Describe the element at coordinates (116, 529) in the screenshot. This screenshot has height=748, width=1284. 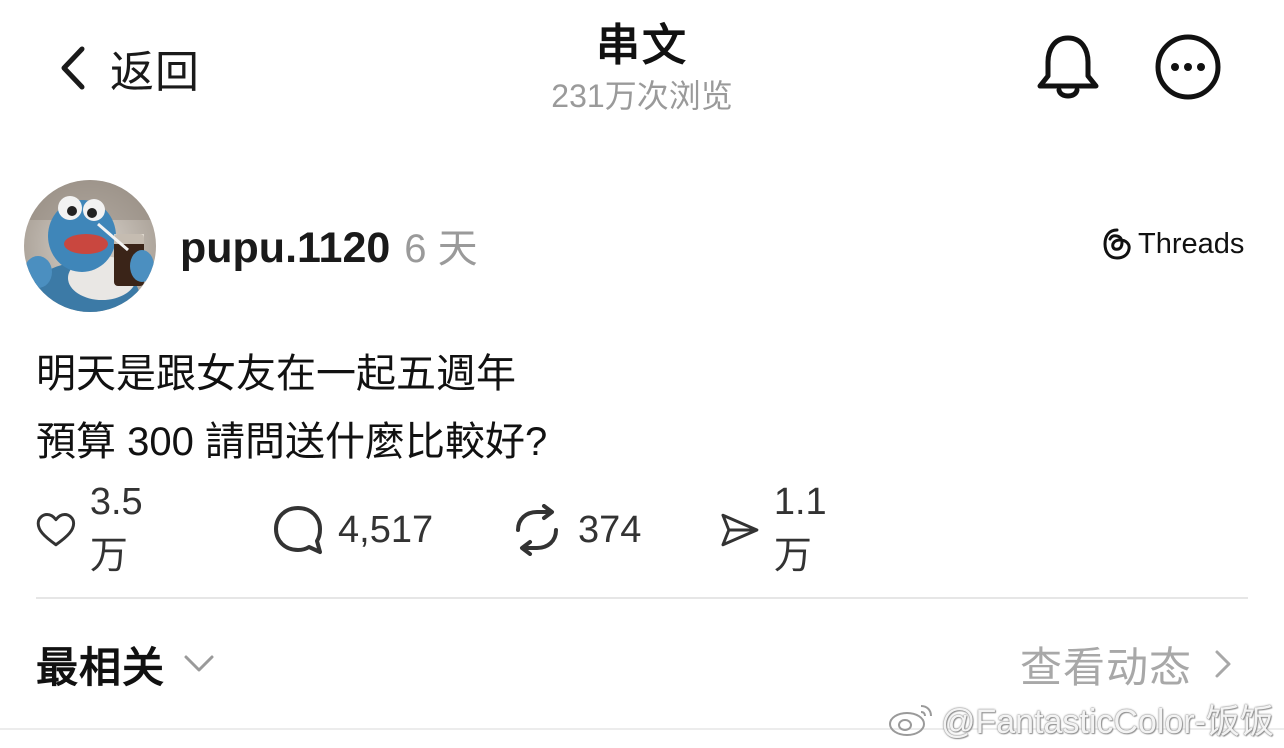
I see `like-count: 3.5万` at that location.